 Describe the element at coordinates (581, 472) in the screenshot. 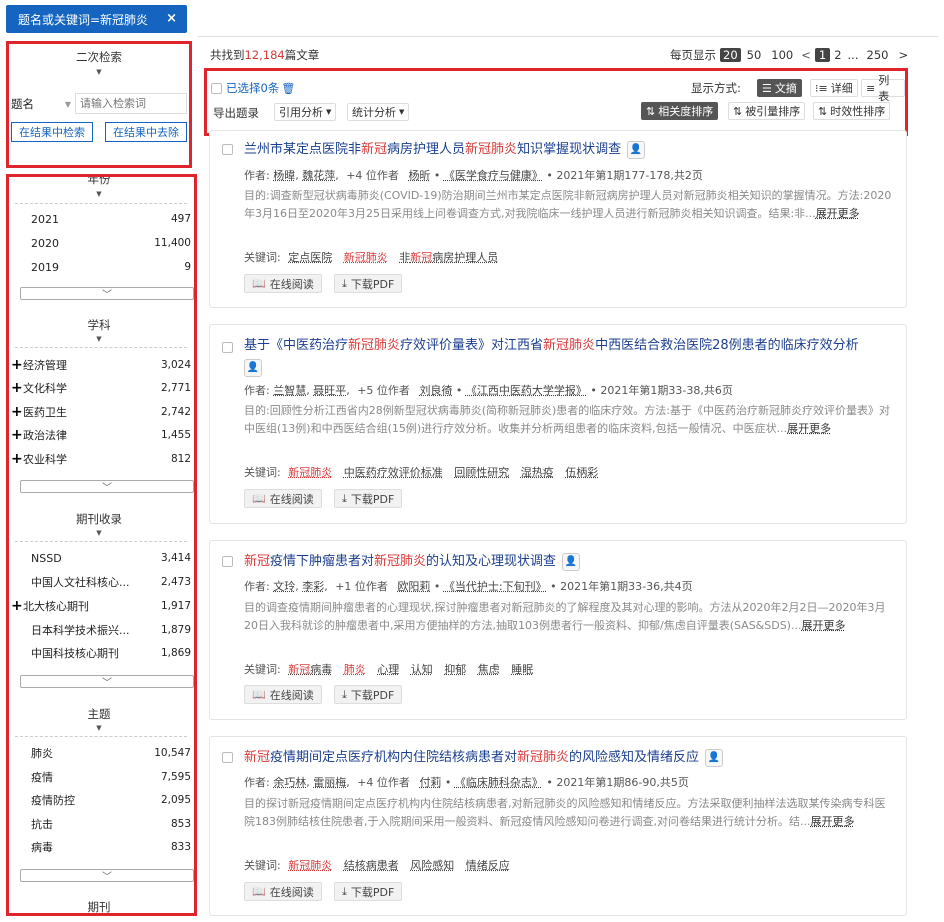

I see `keyword-link: 伍柄彩` at that location.